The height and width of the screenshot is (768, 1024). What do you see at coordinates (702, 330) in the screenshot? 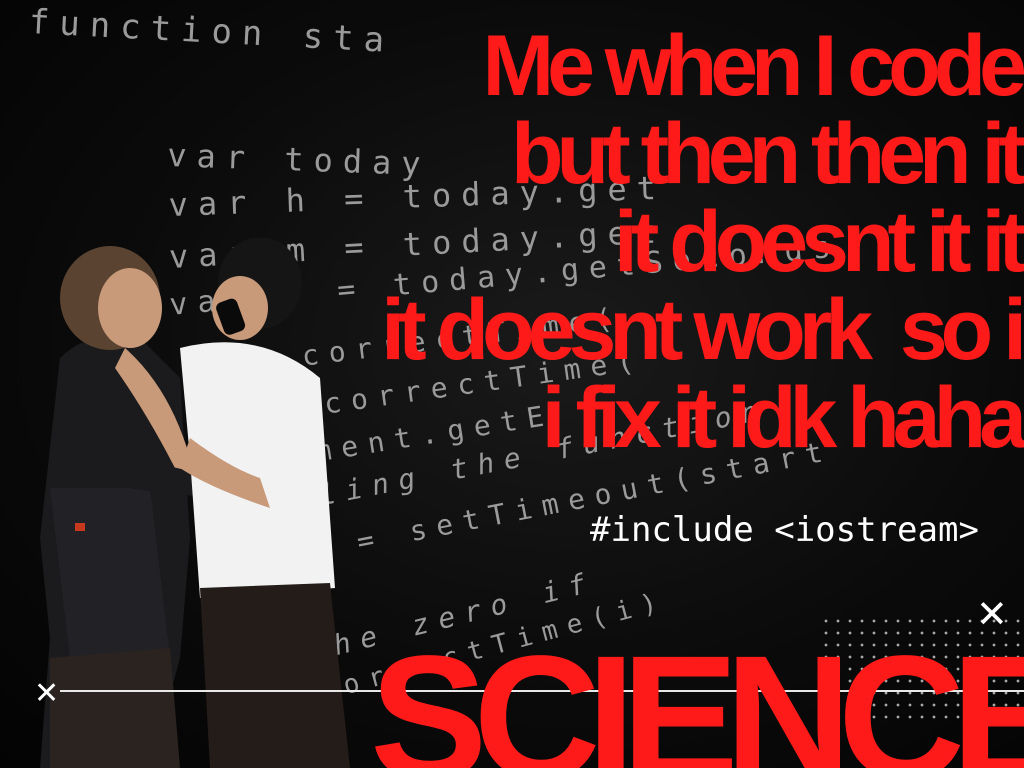
I see `headline-line: it doesnt work so i` at bounding box center [702, 330].